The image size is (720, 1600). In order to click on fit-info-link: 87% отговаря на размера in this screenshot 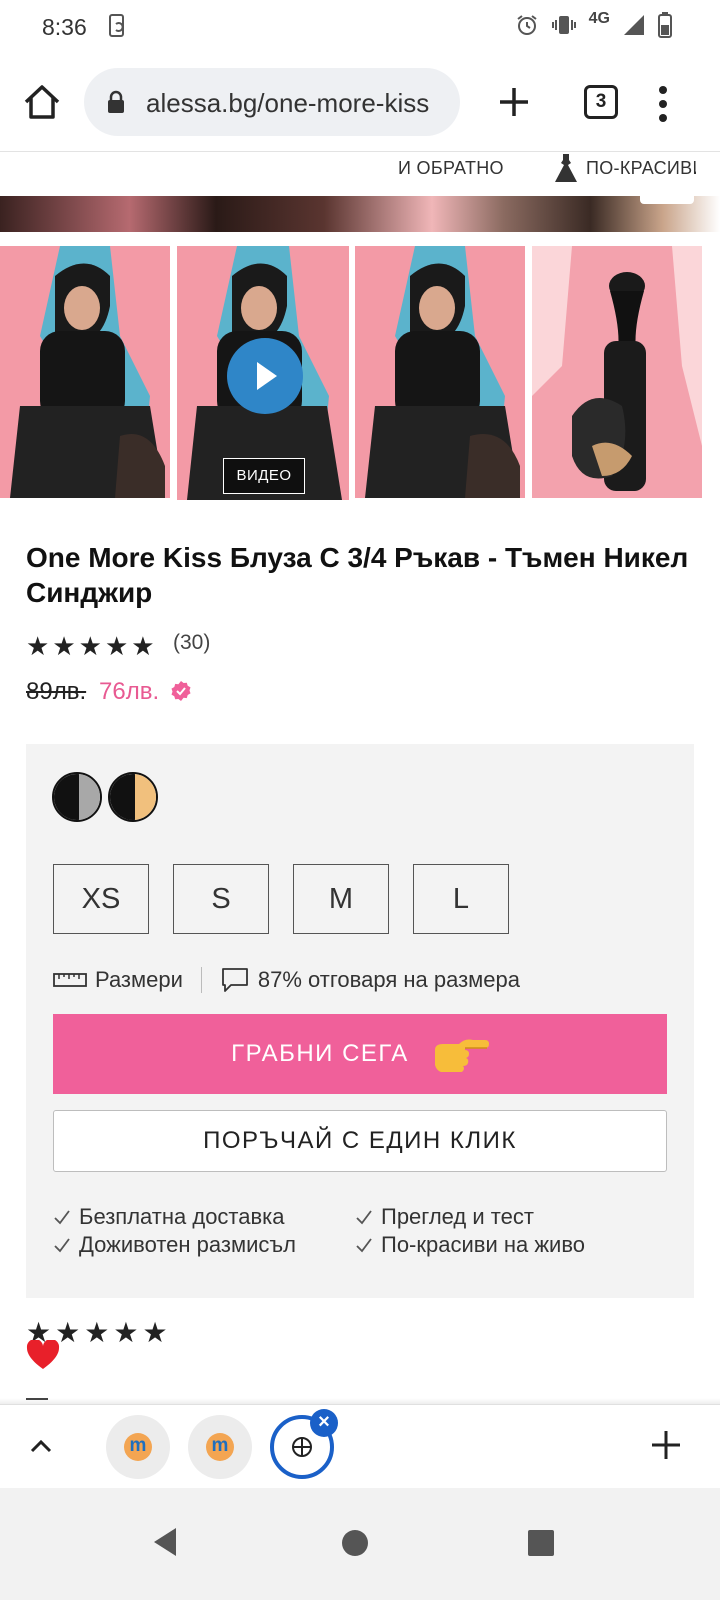, I will do `click(389, 980)`.